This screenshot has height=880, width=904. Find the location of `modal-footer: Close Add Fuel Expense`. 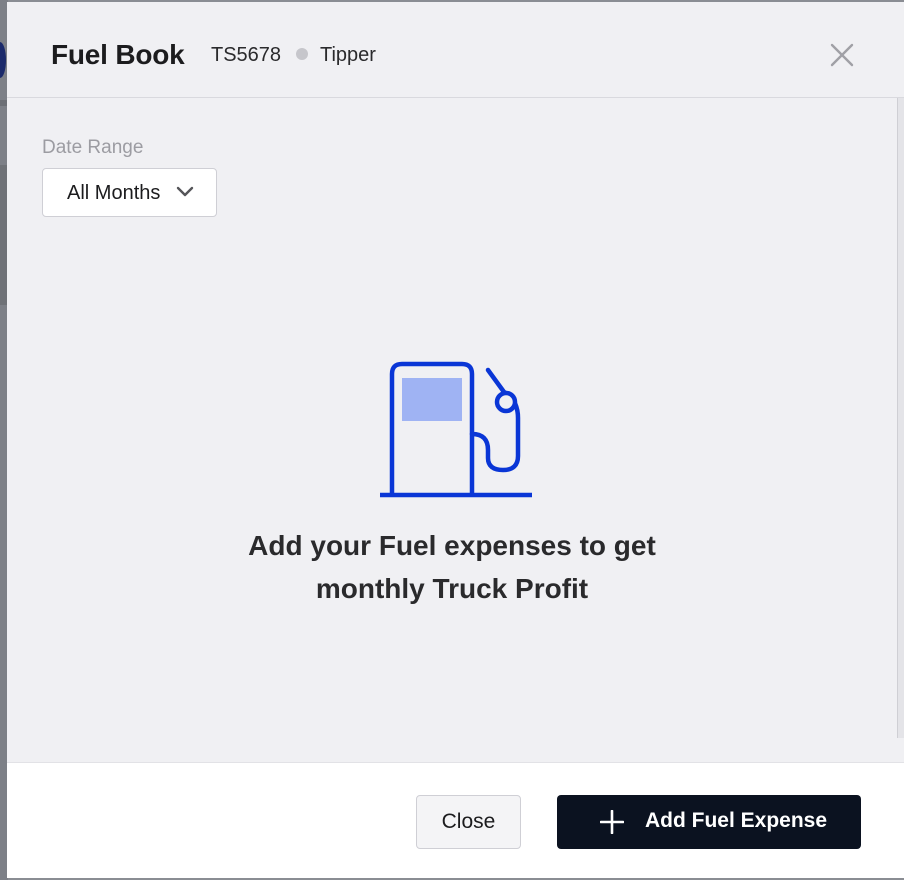

modal-footer: Close Add Fuel Expense is located at coordinates (455, 820).